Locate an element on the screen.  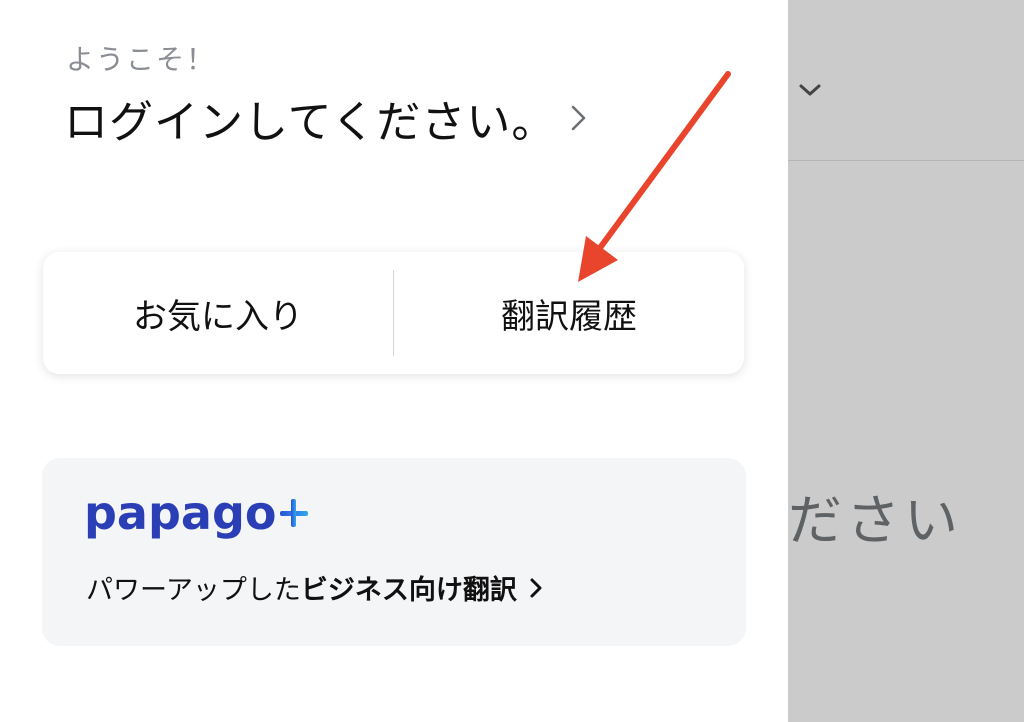
divider is located at coordinates (906, 160).